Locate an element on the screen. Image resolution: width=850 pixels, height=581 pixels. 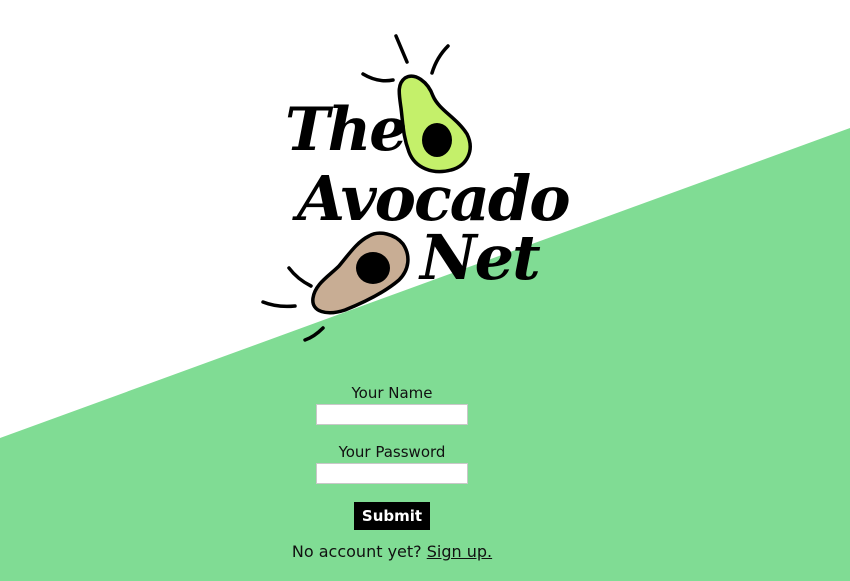
avocado-tan-icon is located at coordinates (360, 273).